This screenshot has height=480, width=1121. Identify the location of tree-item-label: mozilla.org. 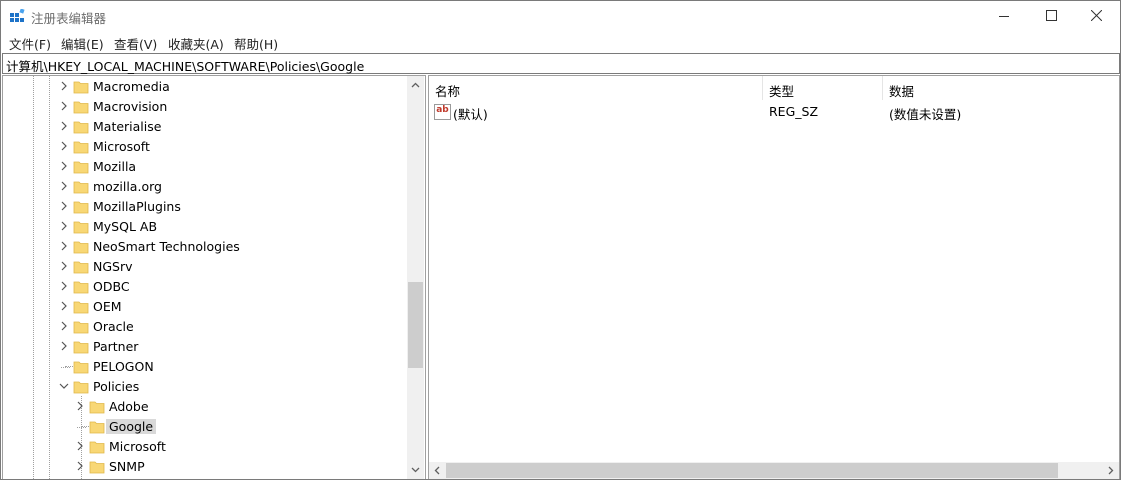
(127, 186).